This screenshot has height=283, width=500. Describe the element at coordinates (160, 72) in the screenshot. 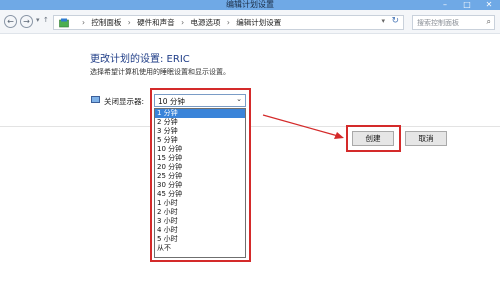

I see `page-description: 选择希望计算机使用的睡眠设置和显示设置。` at that location.